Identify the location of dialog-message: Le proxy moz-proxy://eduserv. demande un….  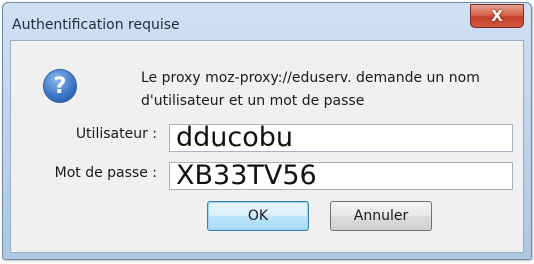
(331, 90).